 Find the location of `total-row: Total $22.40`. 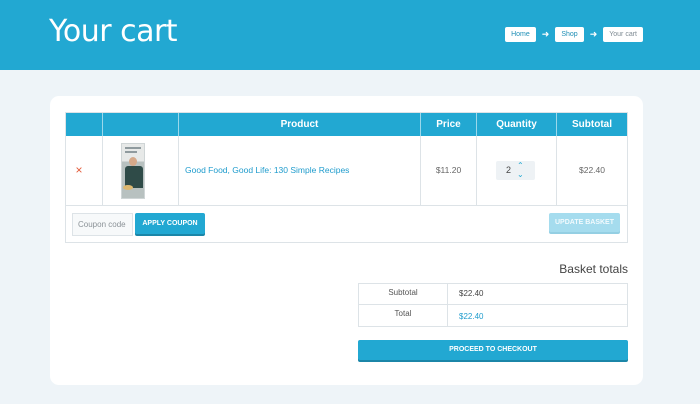

total-row: Total $22.40 is located at coordinates (493, 315).